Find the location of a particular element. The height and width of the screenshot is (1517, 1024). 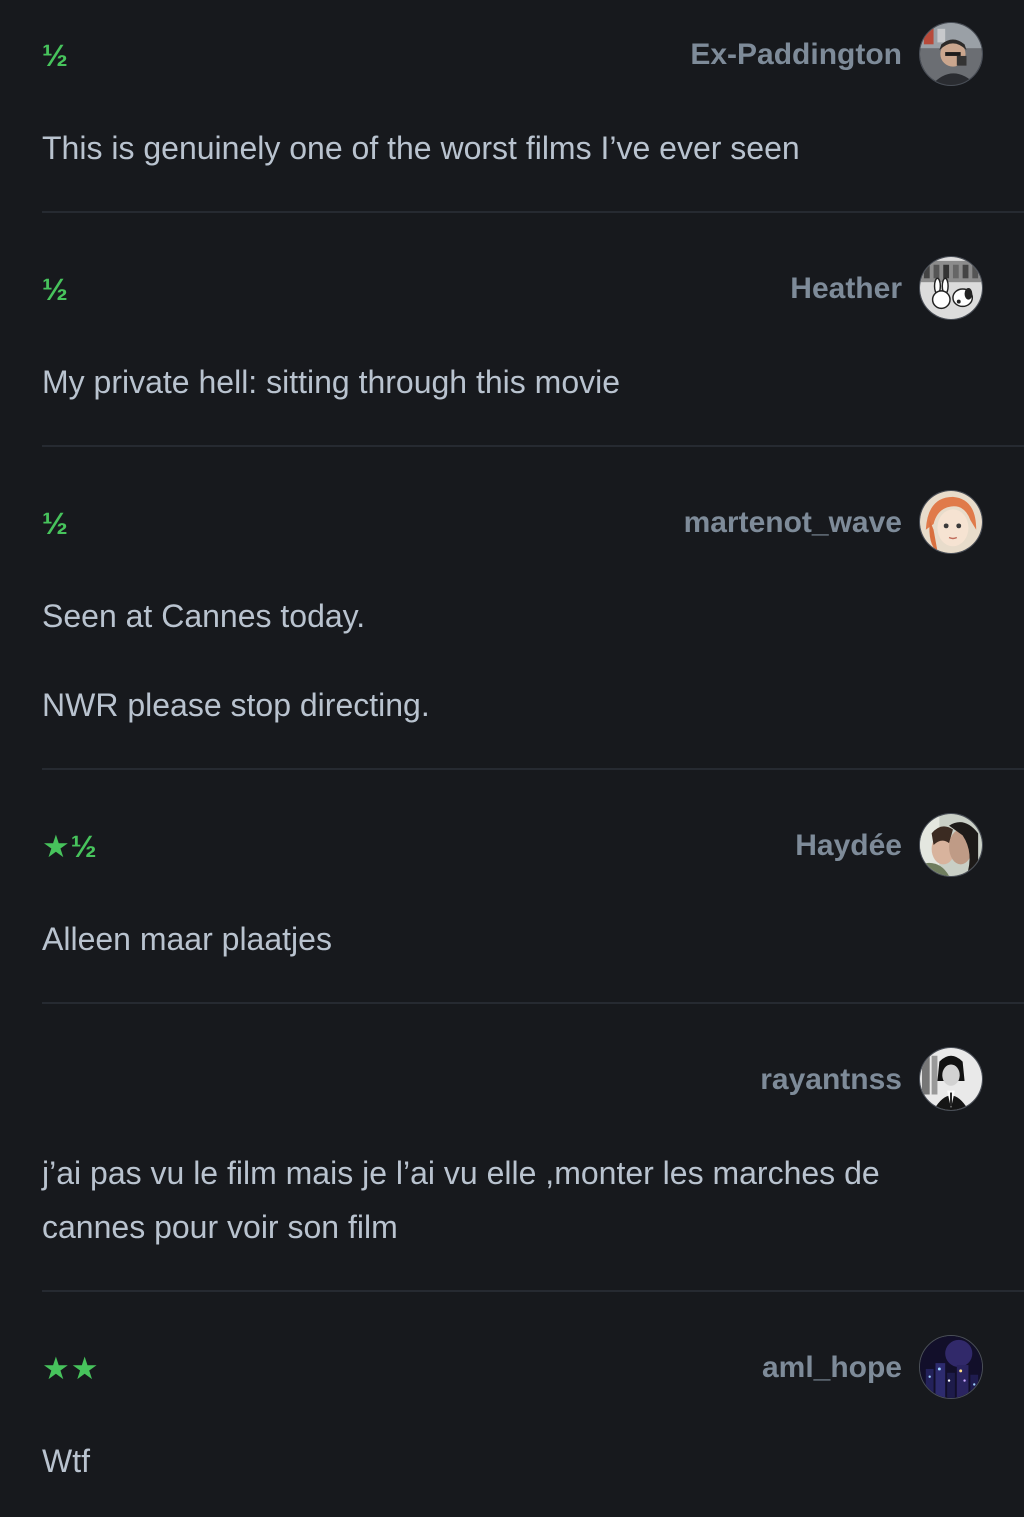

review-username: martenot_wave is located at coordinates (793, 523).